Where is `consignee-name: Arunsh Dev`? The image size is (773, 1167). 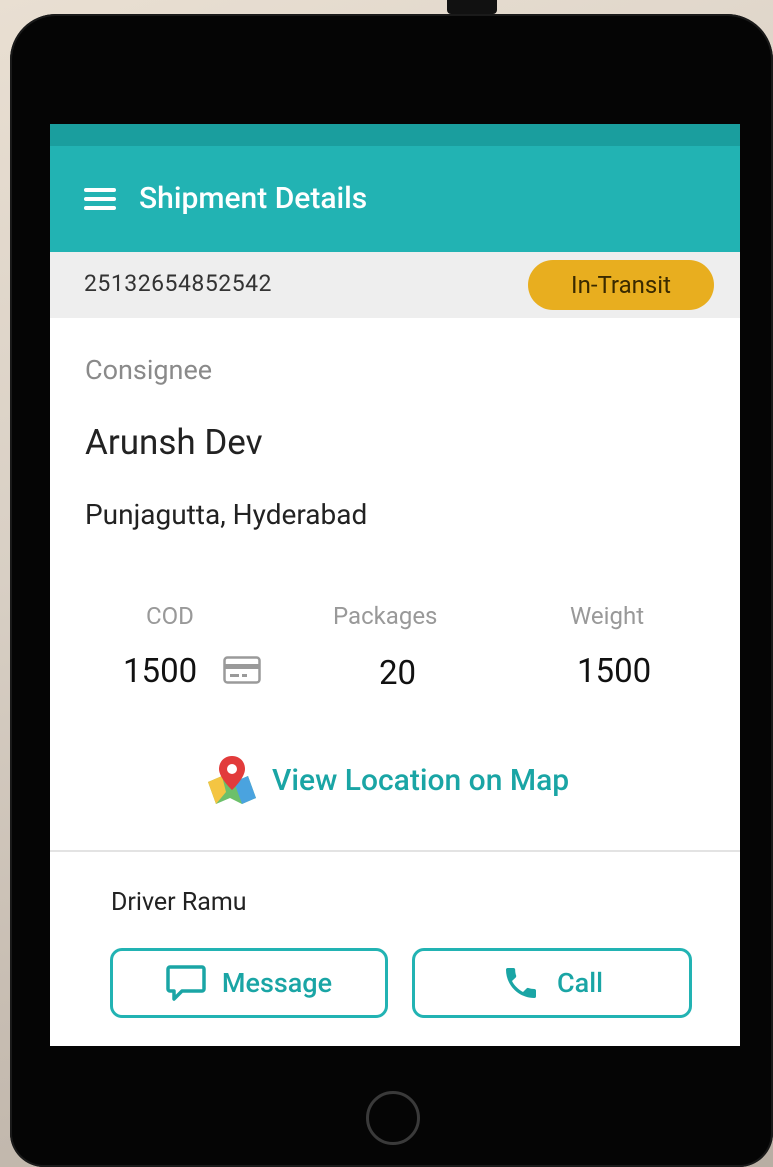
consignee-name: Arunsh Dev is located at coordinates (174, 442).